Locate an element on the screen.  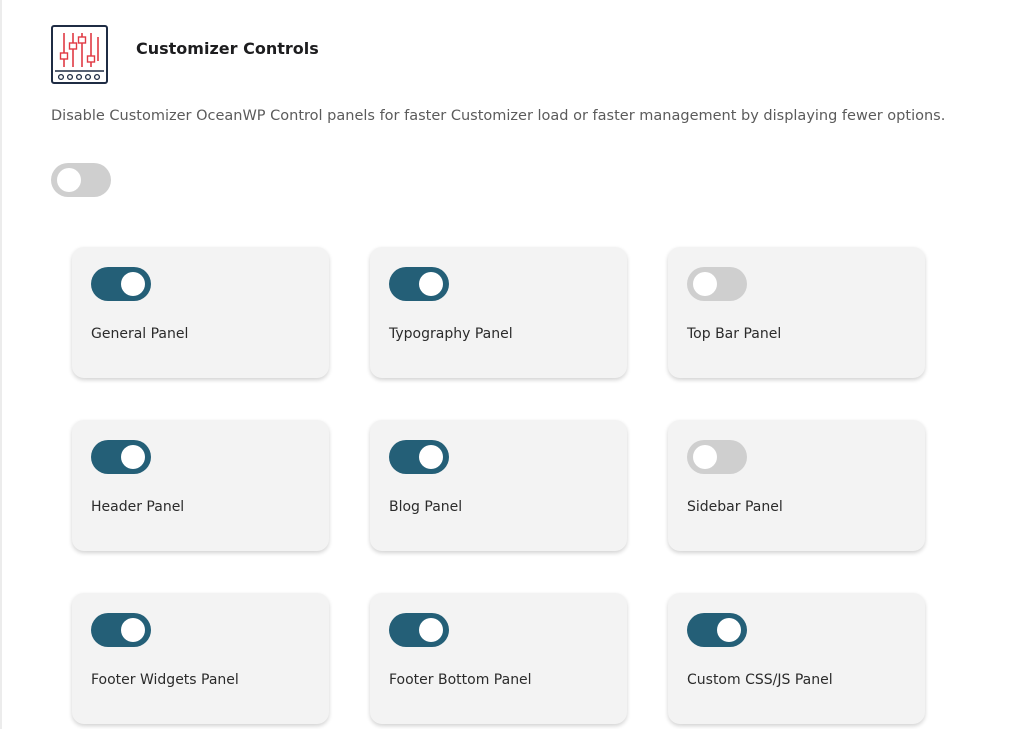
panel-card-typography: Typography Panel is located at coordinates (498, 312).